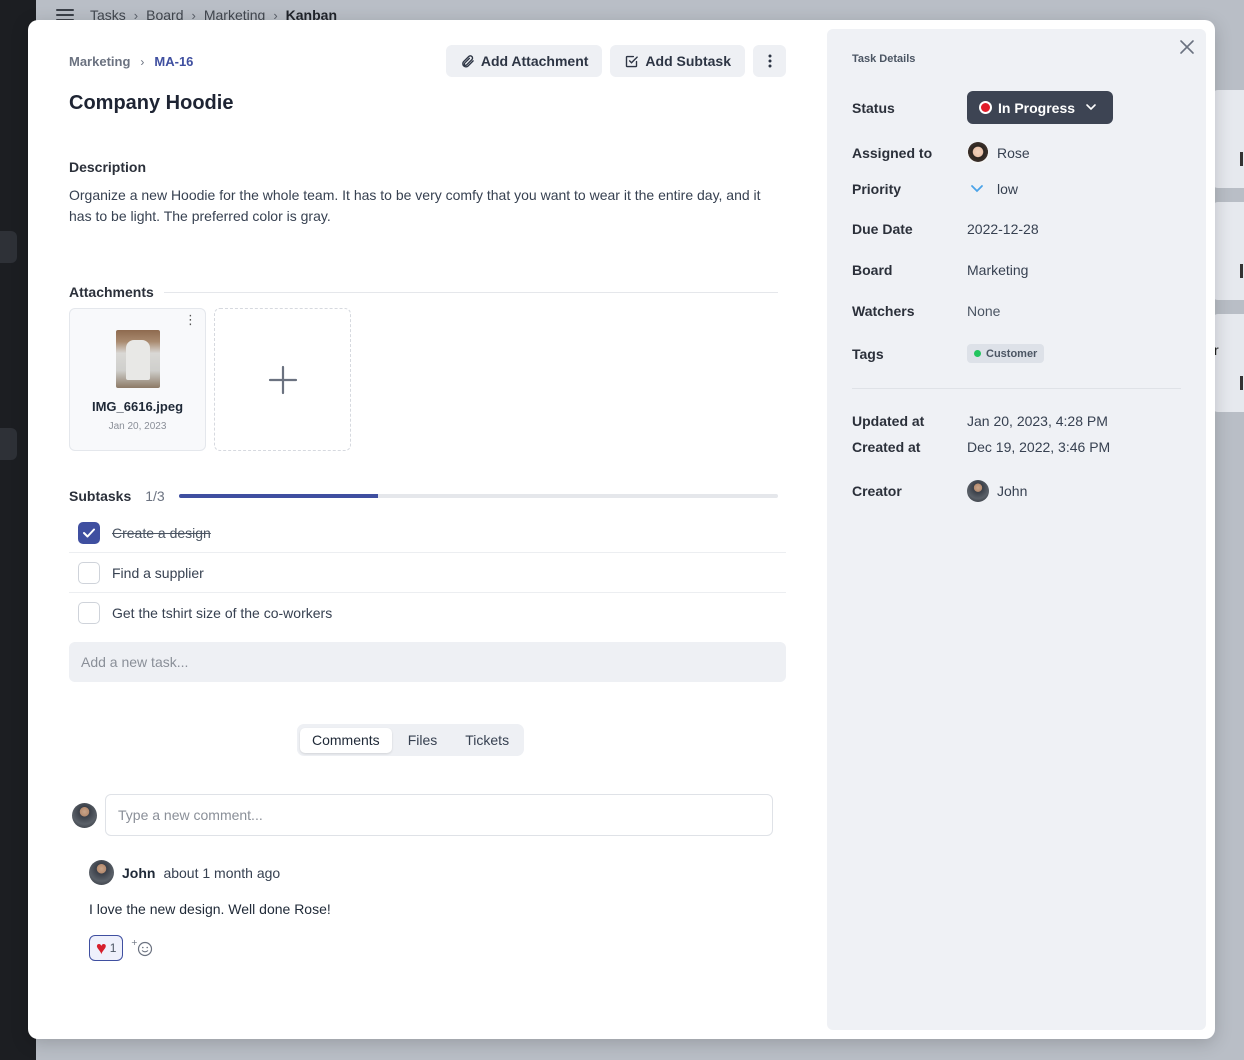 The image size is (1244, 1060). What do you see at coordinates (1003, 229) in the screenshot?
I see `due-date-value: 2022-12-28` at bounding box center [1003, 229].